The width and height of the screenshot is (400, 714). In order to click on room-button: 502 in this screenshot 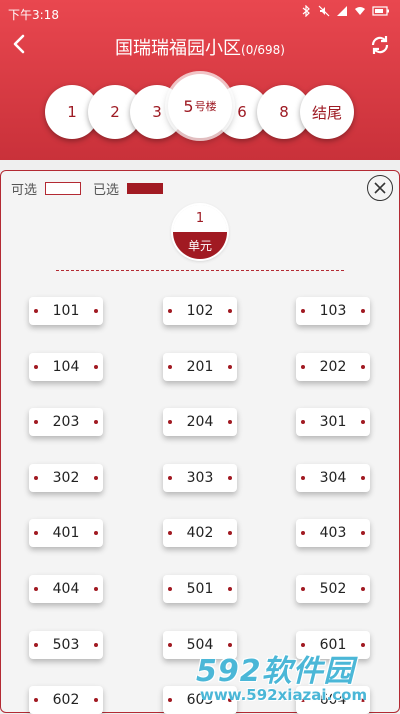, I will do `click(333, 589)`.